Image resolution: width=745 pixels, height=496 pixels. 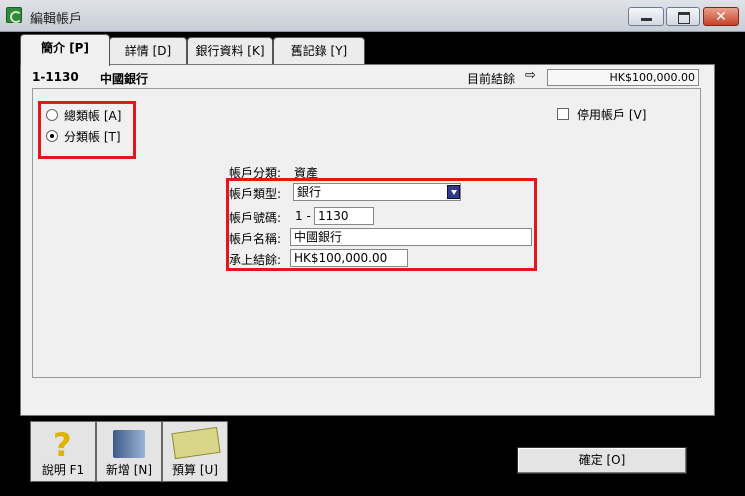 I want to click on help-button: ? 說明 F1, so click(x=63, y=451).